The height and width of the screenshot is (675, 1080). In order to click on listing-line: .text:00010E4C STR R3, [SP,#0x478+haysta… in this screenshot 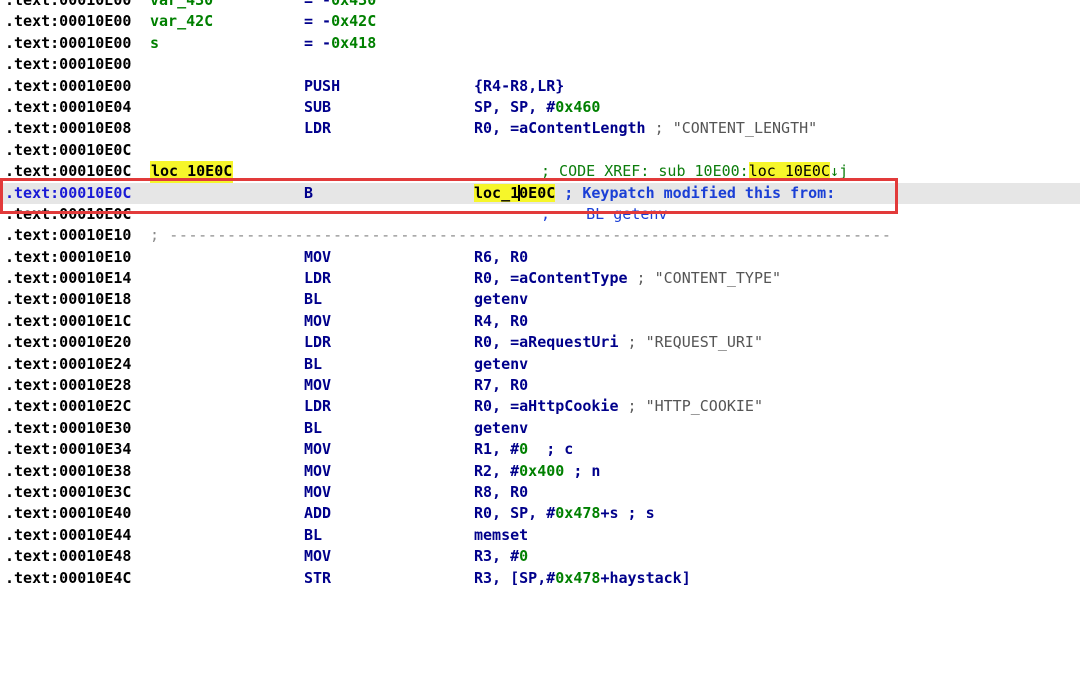, I will do `click(540, 578)`.